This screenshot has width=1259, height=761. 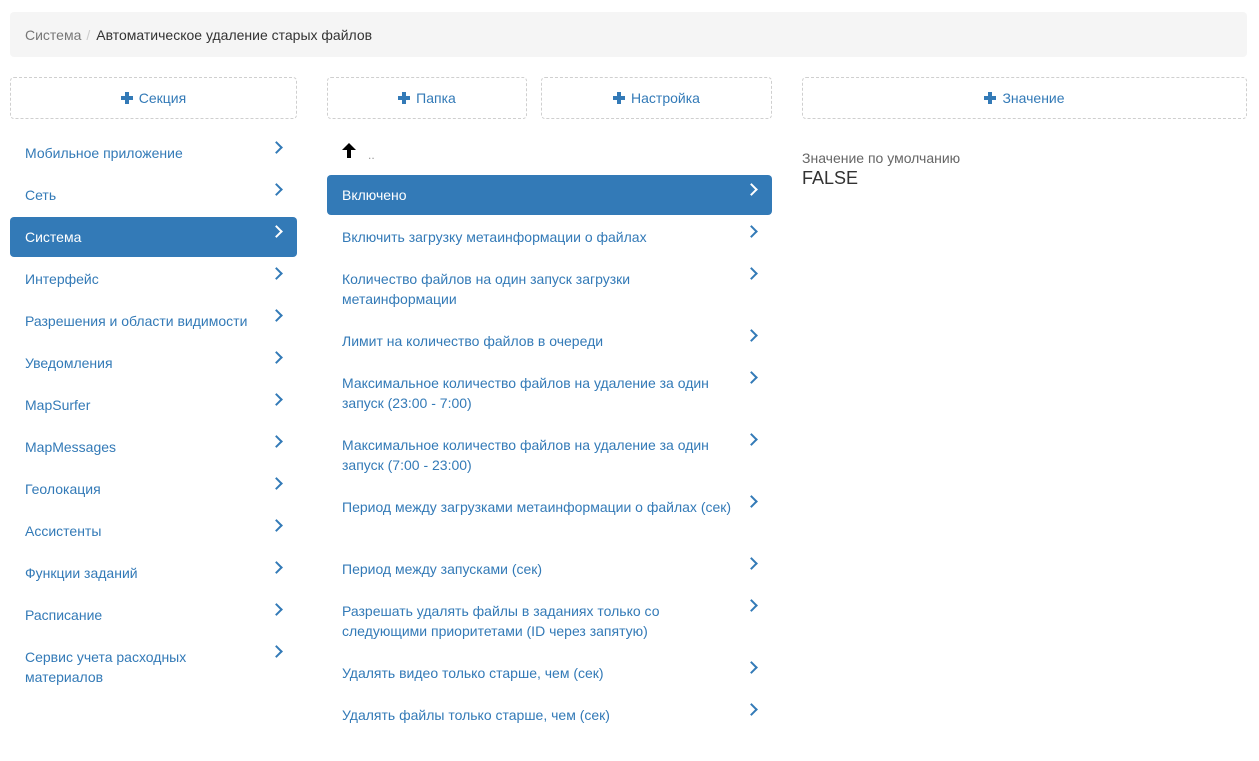 I want to click on setting-item-enabled: Включено, so click(x=549, y=195).